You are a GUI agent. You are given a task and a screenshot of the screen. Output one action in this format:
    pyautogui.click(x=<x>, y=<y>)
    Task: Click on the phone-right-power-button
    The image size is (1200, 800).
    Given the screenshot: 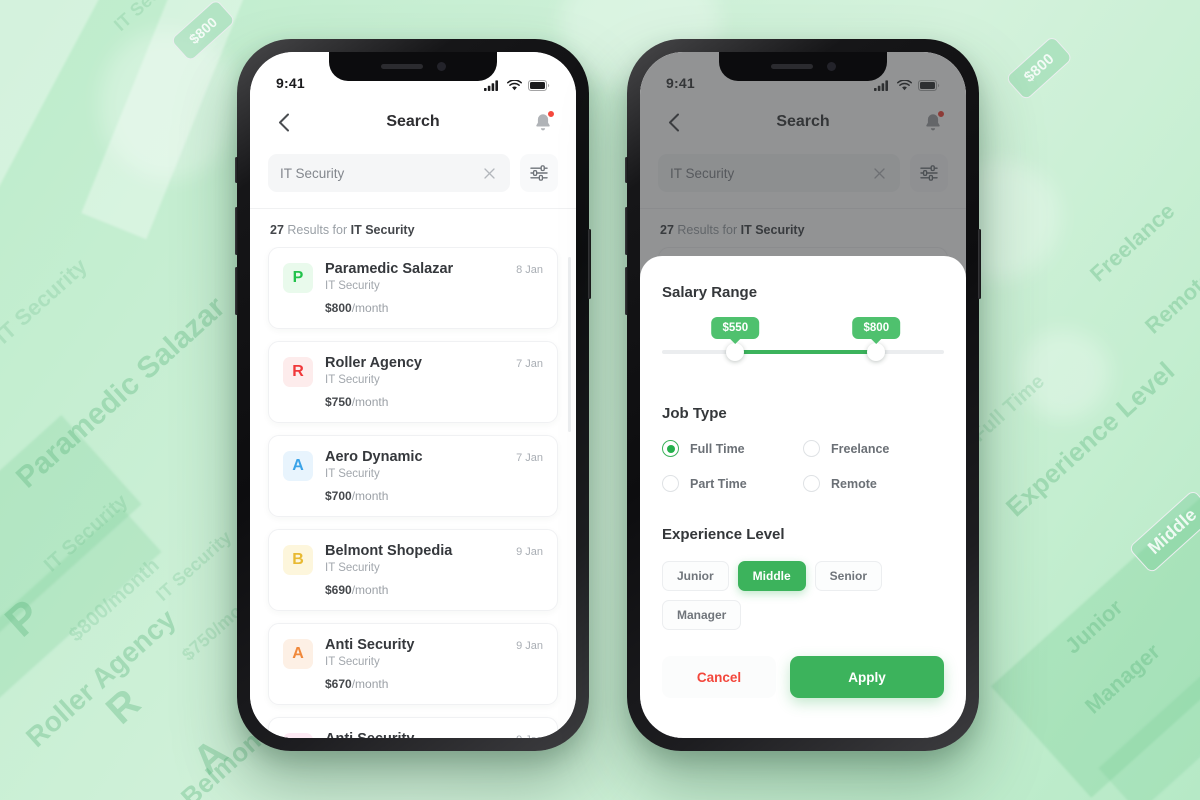 What is the action you would take?
    pyautogui.click(x=979, y=264)
    